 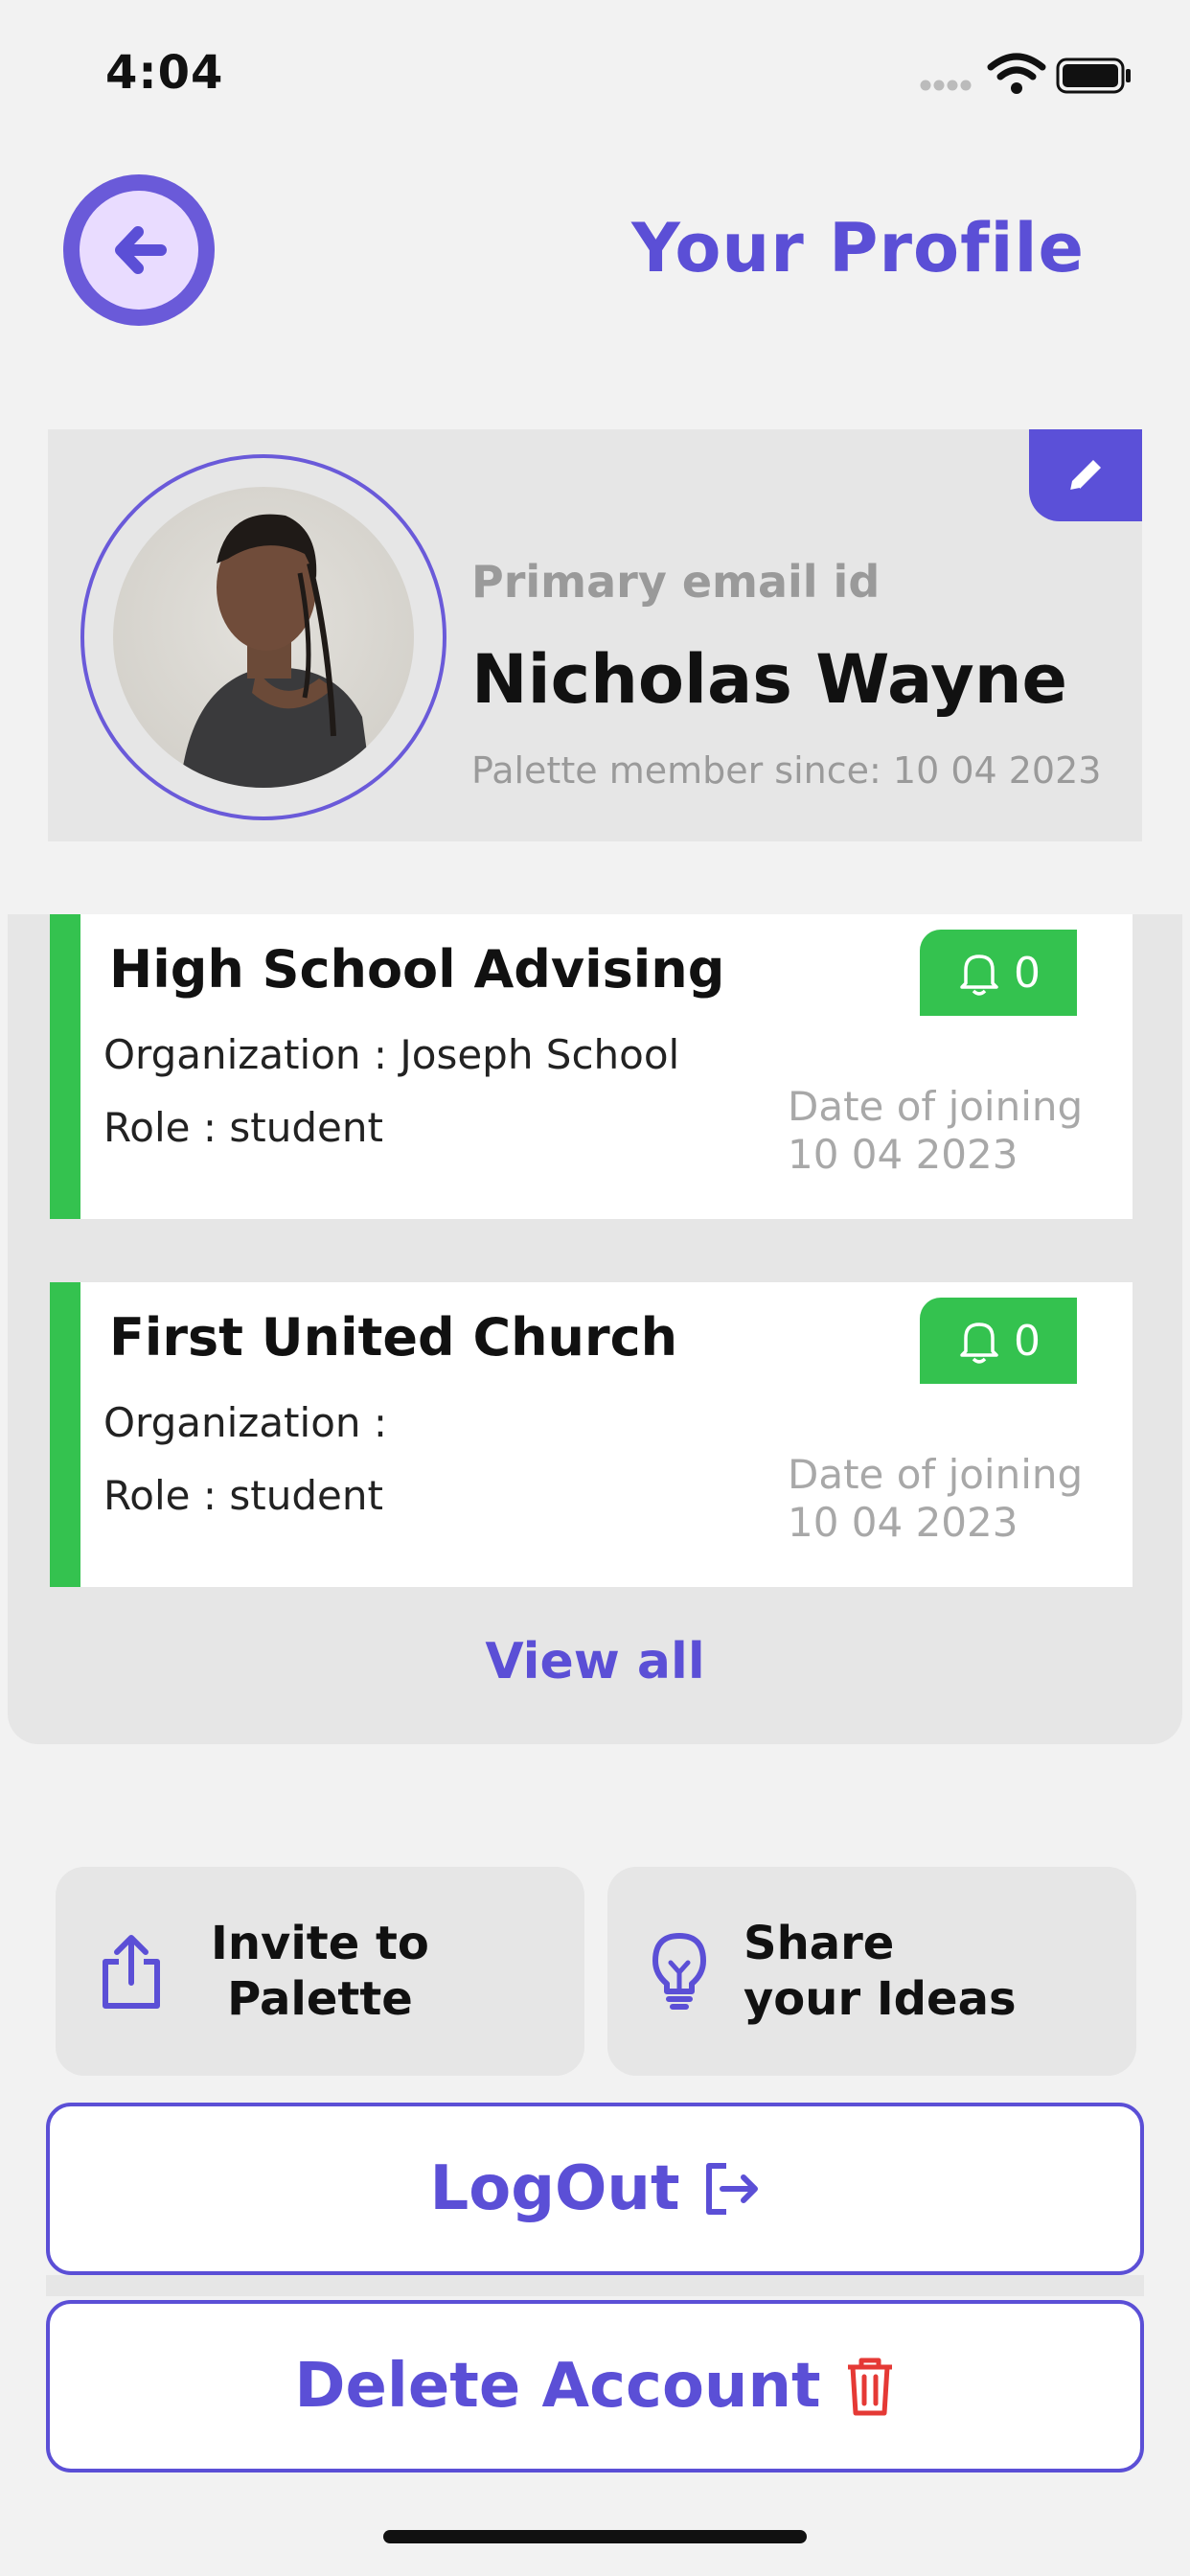 I want to click on avatar, so click(x=264, y=637).